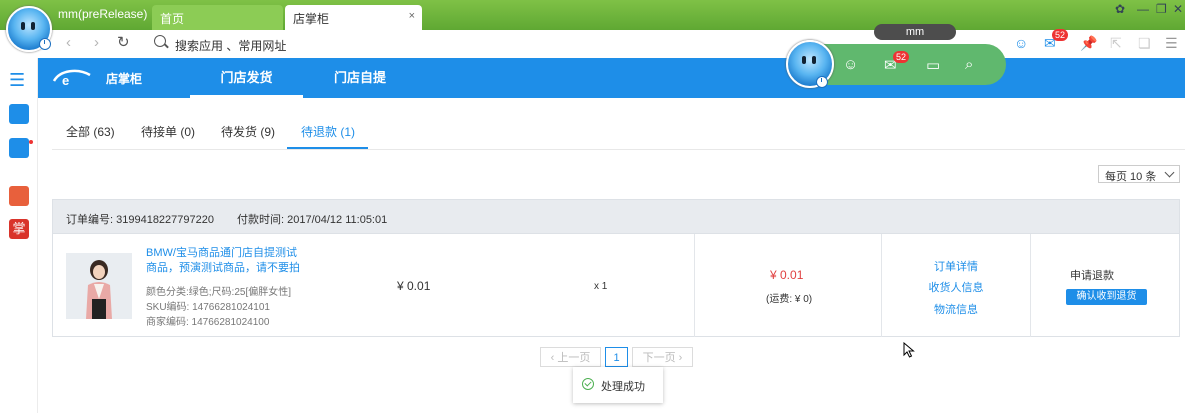 The width and height of the screenshot is (1185, 413). I want to click on prev-page-button: ‹ 上一页, so click(570, 357).